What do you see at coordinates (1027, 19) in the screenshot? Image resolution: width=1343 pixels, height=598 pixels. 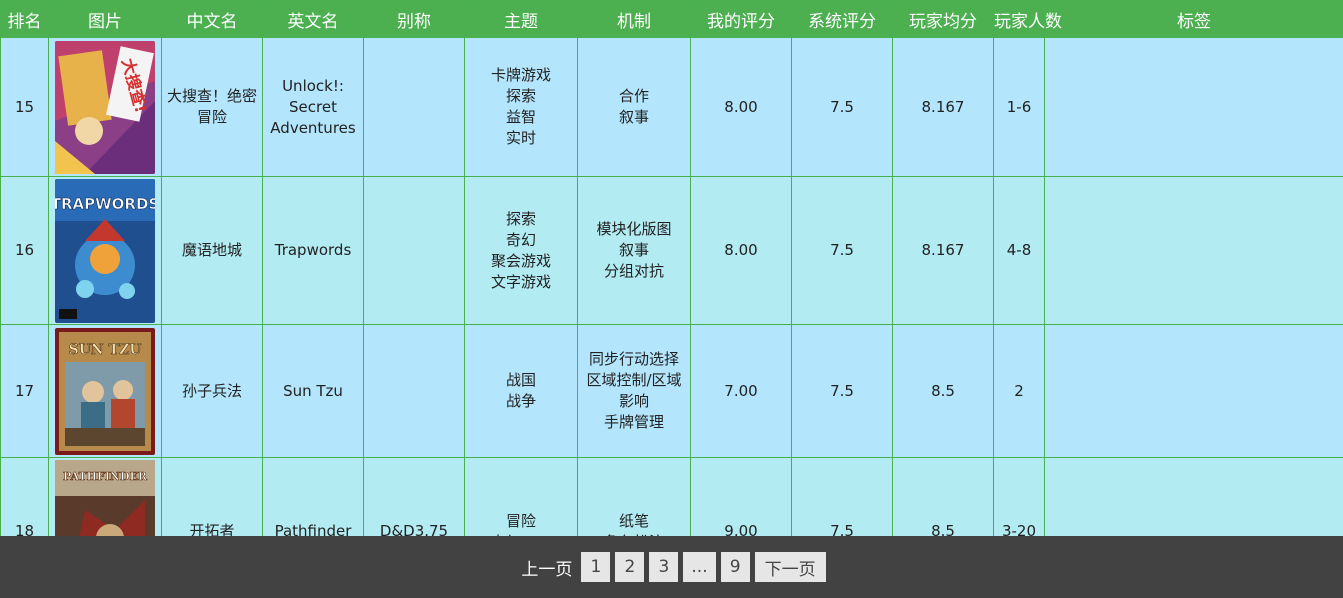 I see `column-header-players: 玩家人数` at bounding box center [1027, 19].